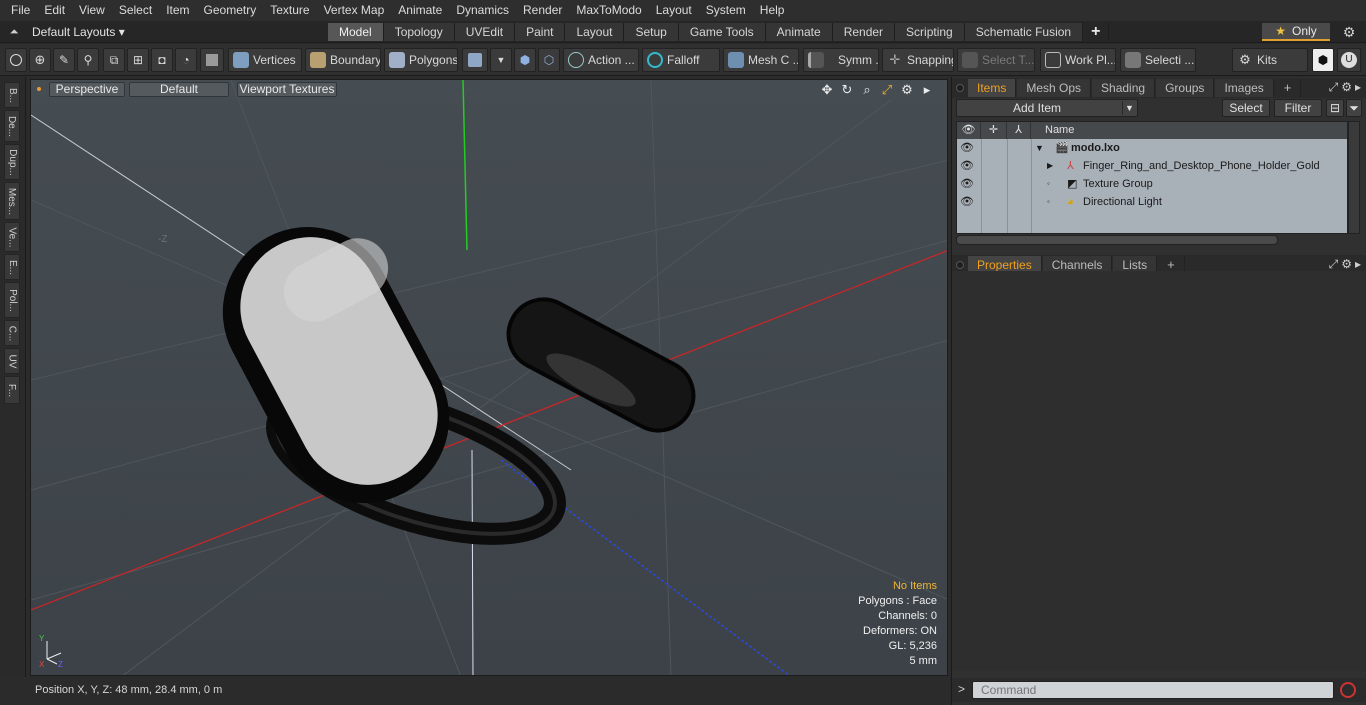  Describe the element at coordinates (1153, 690) in the screenshot. I see `command-input` at that location.